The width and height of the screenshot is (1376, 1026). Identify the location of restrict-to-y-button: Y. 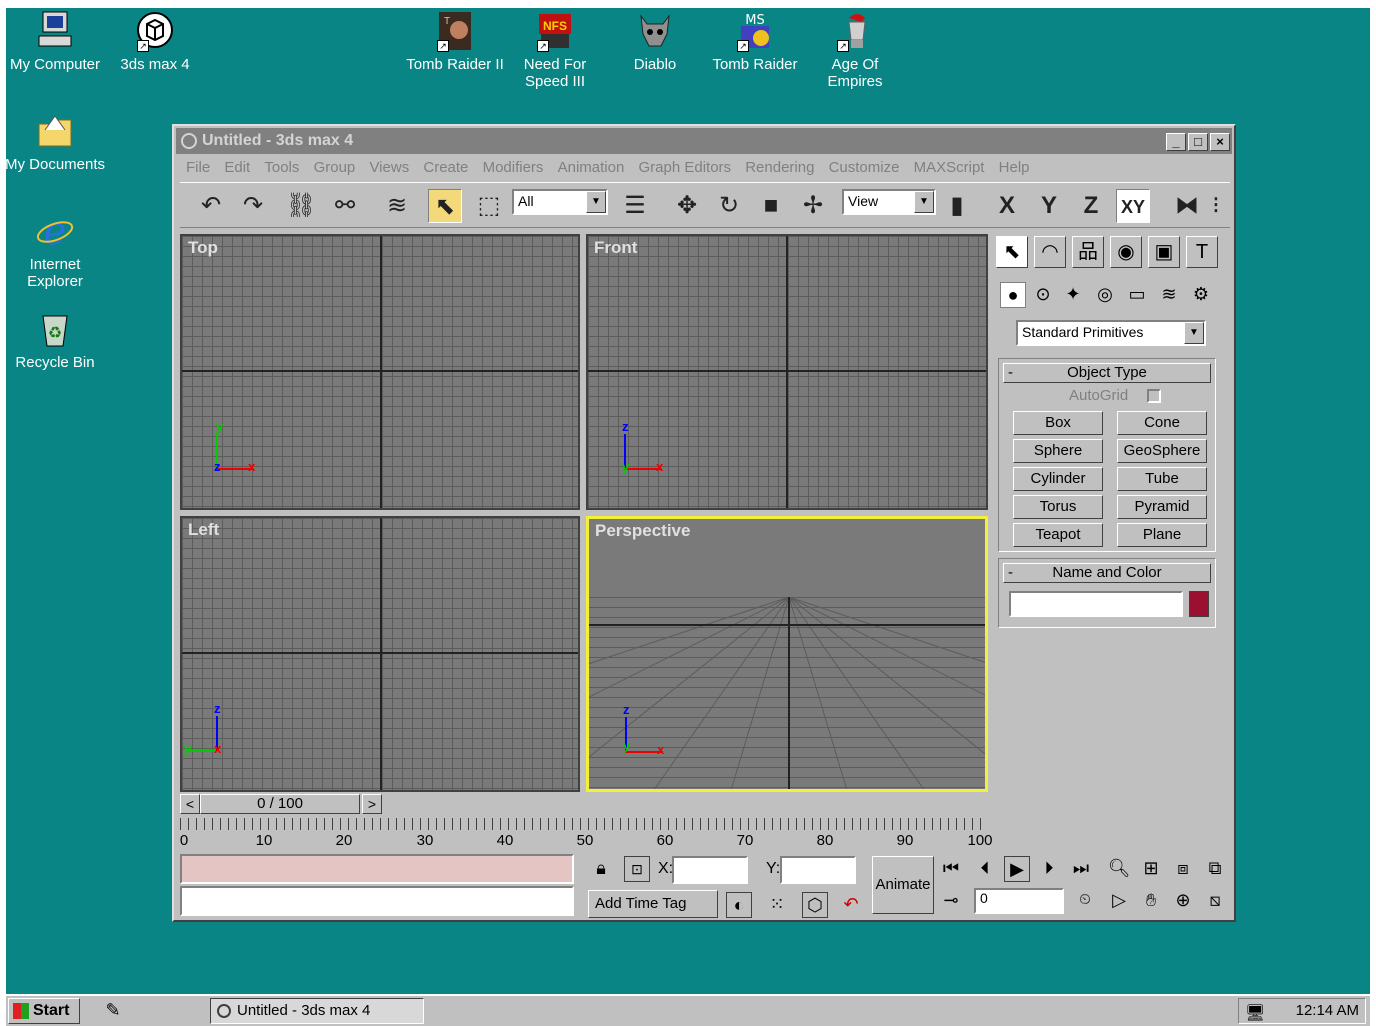
(1049, 206).